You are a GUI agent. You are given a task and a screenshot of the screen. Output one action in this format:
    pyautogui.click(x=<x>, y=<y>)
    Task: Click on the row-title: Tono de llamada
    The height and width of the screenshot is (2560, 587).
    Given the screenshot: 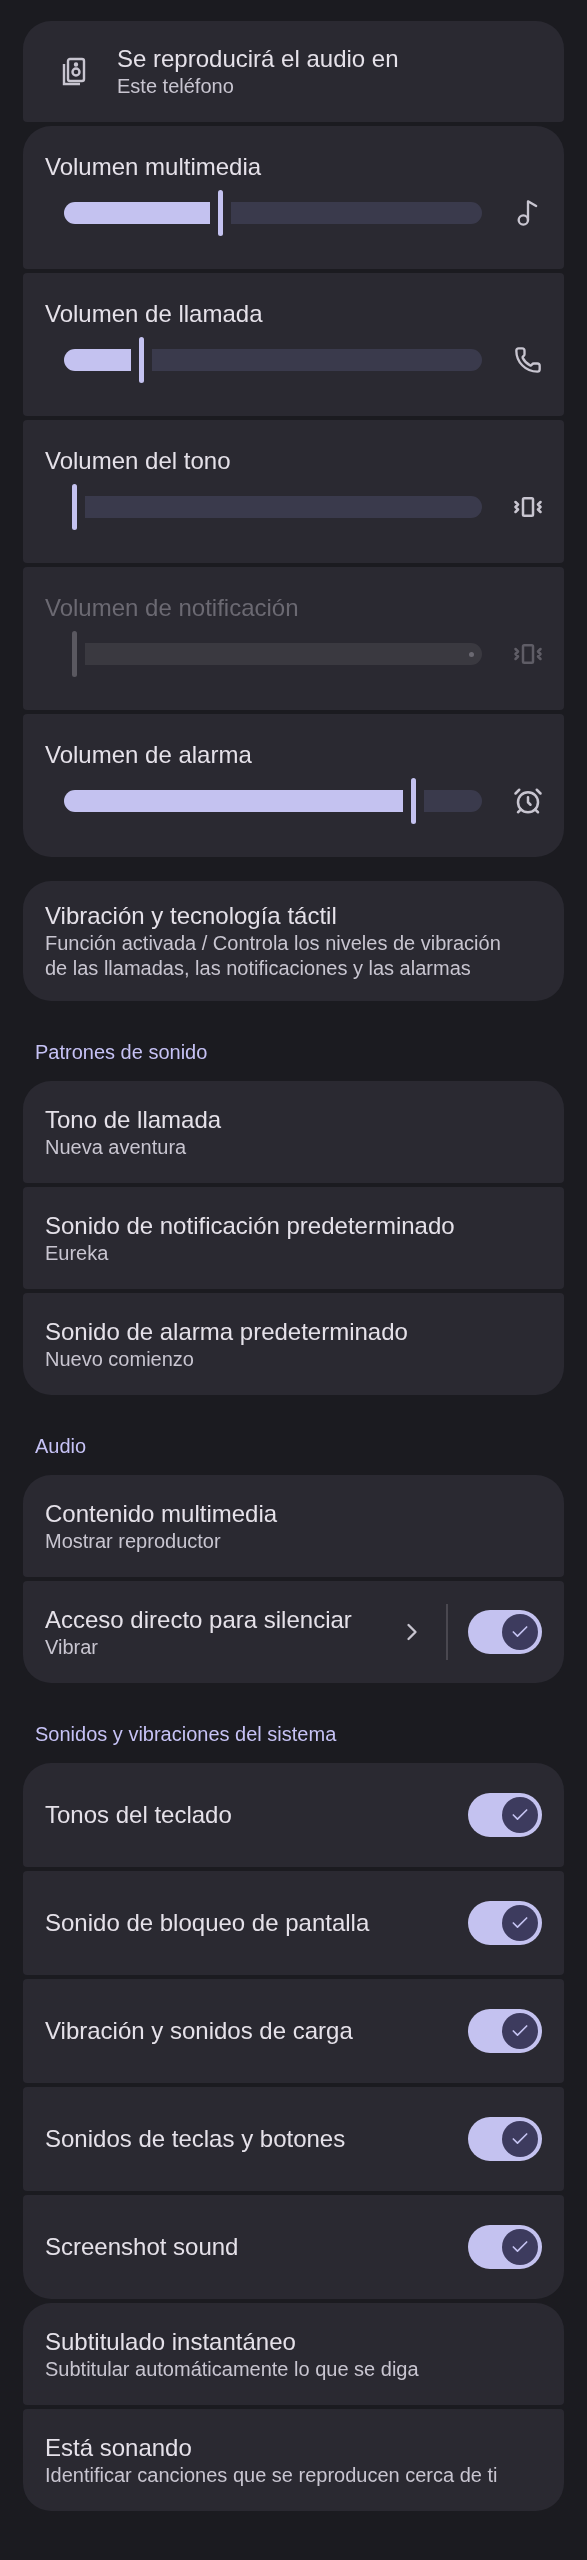 What is the action you would take?
    pyautogui.click(x=134, y=1119)
    